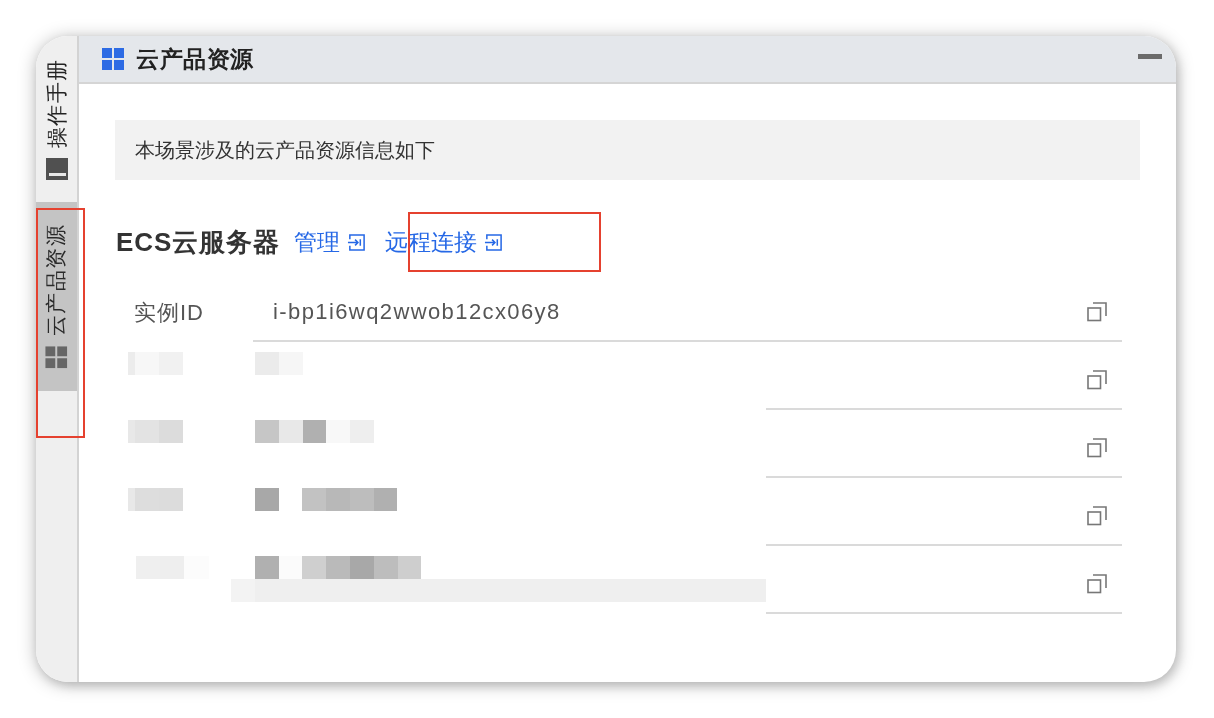 This screenshot has width=1214, height=718. What do you see at coordinates (627, 150) in the screenshot?
I see `info-banner: 本场景涉及的云产品资源信息如下` at bounding box center [627, 150].